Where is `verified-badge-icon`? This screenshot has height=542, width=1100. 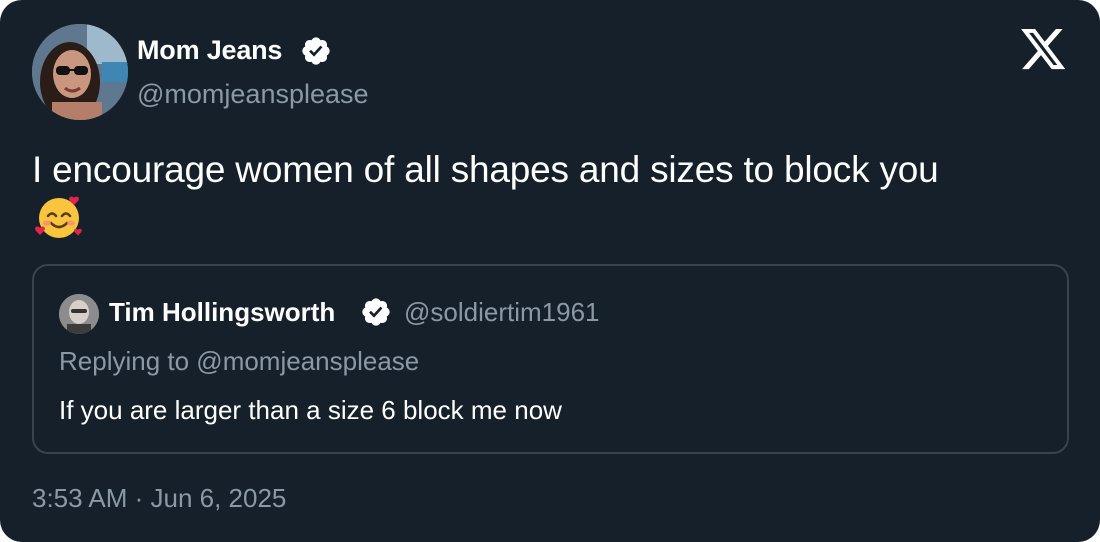
verified-badge-icon is located at coordinates (316, 51).